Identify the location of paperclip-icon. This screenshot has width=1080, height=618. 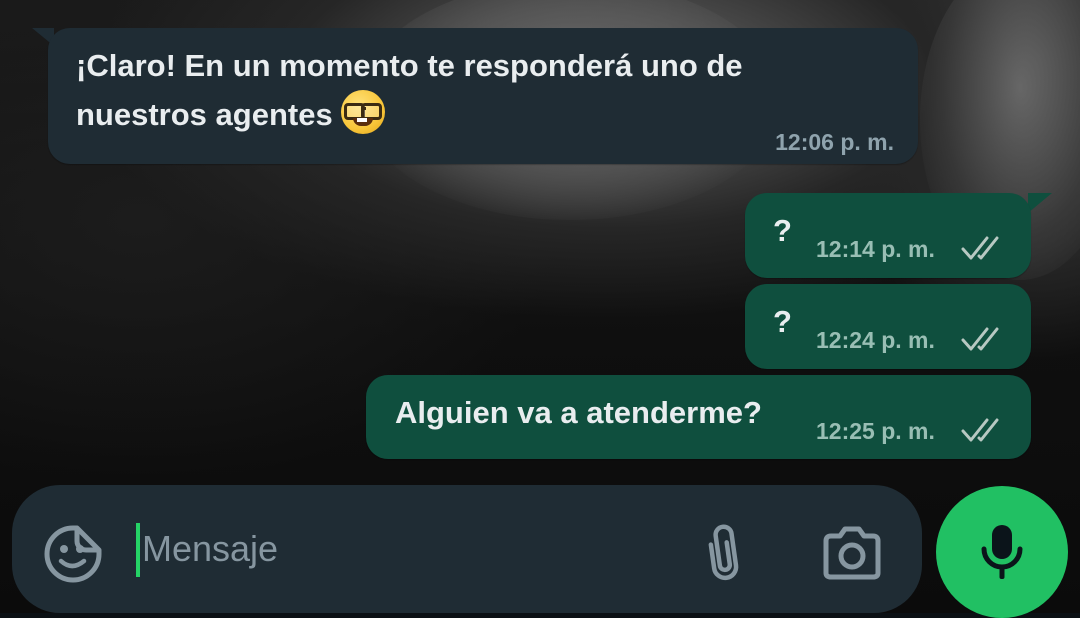
(723, 552).